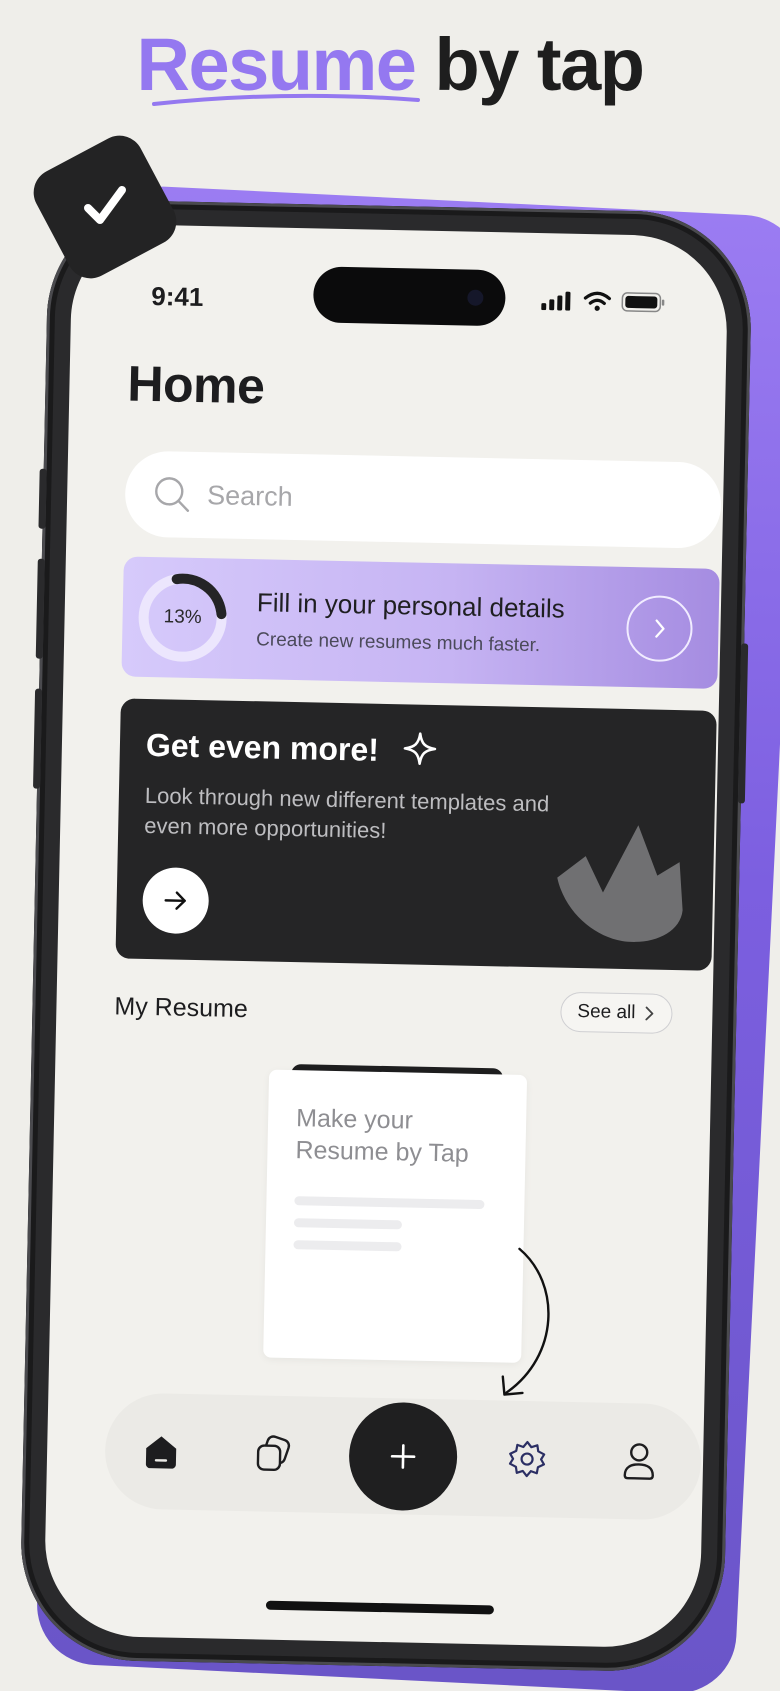 This screenshot has height=1691, width=780. I want to click on see-all-button: See all, so click(616, 1013).